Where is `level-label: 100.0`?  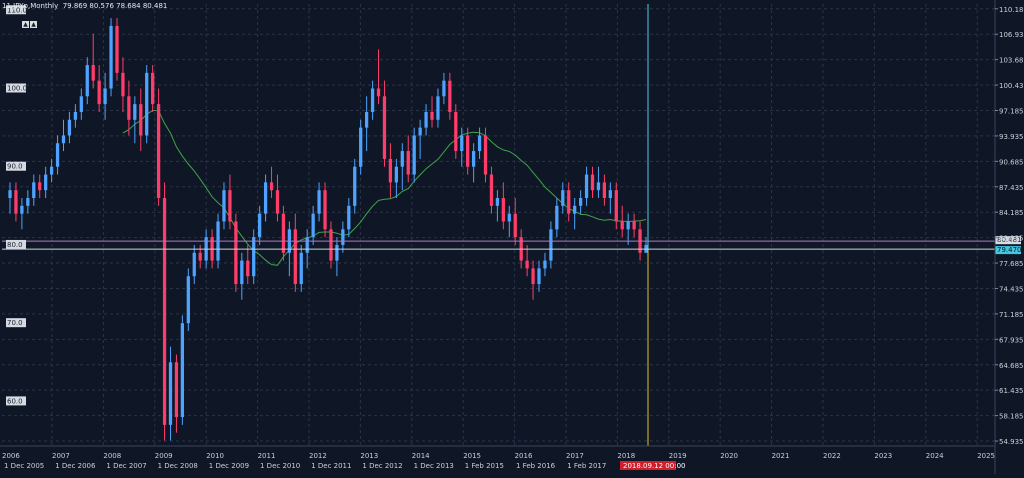
level-label: 100.0 is located at coordinates (17, 88).